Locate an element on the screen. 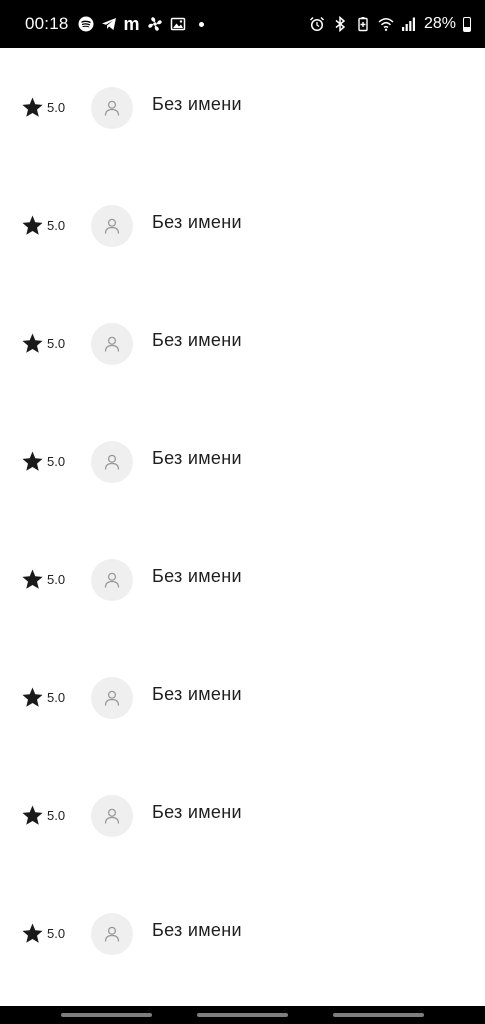 The width and height of the screenshot is (485, 1024). alarm-icon is located at coordinates (317, 24).